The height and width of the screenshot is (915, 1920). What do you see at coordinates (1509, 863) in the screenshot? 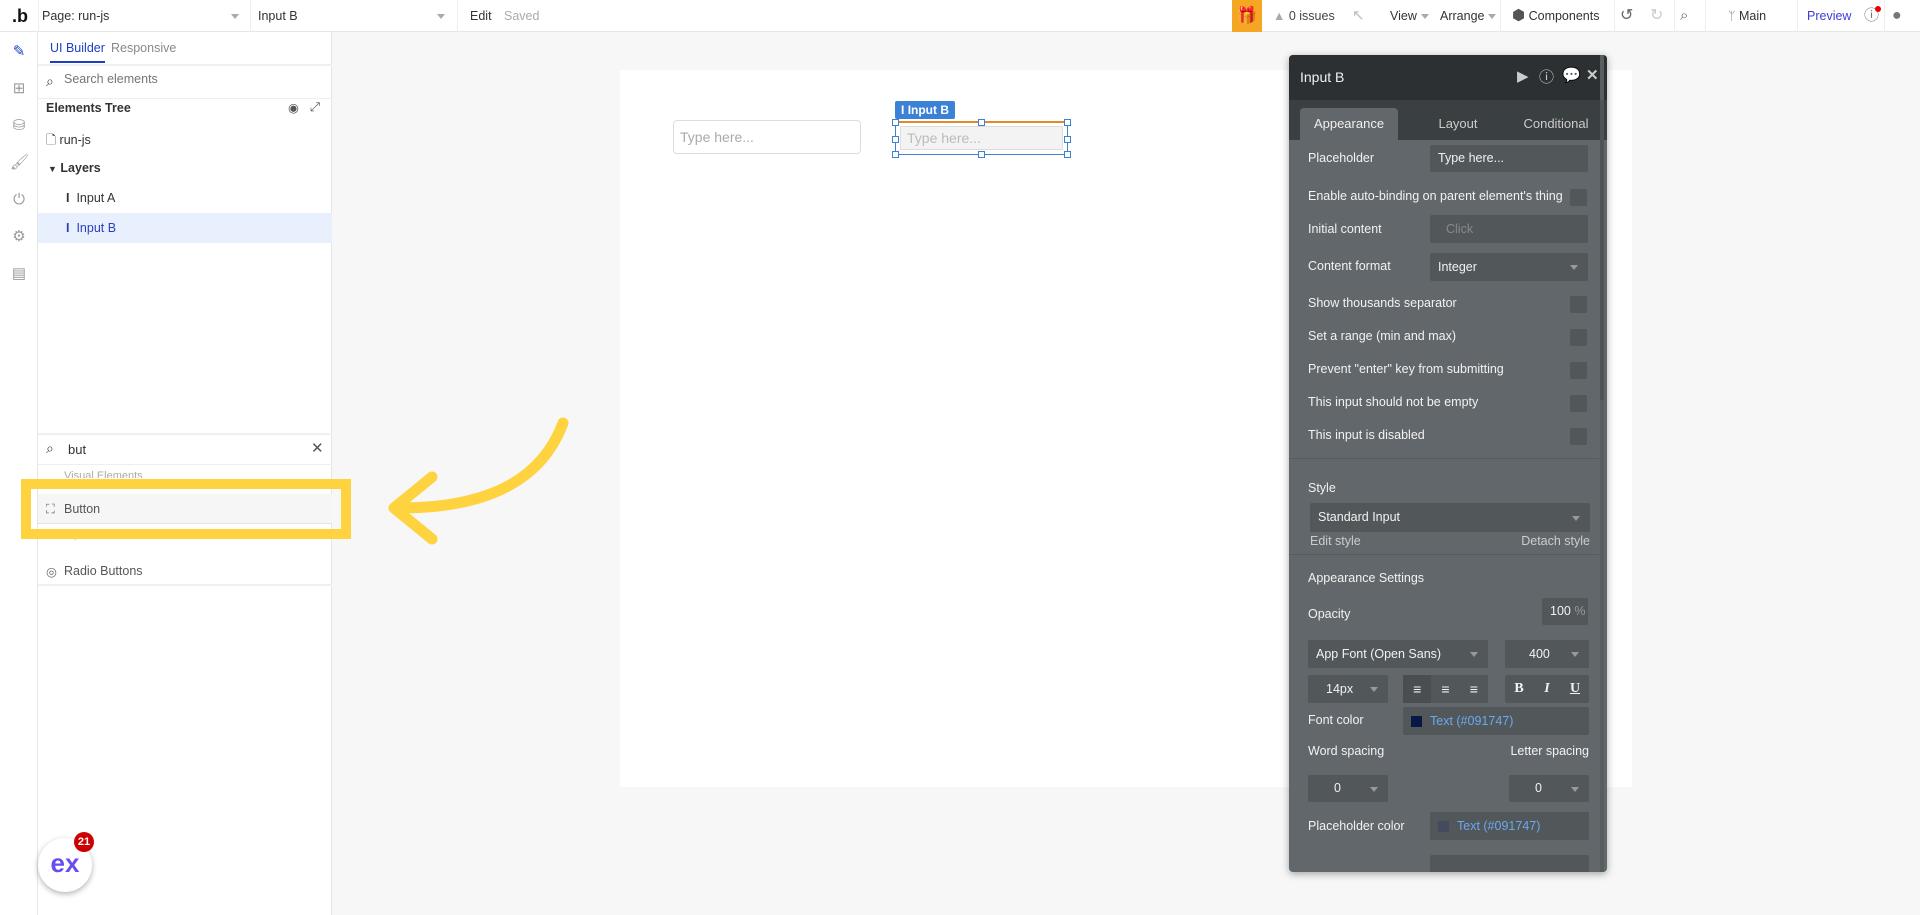
I see `next-field` at bounding box center [1509, 863].